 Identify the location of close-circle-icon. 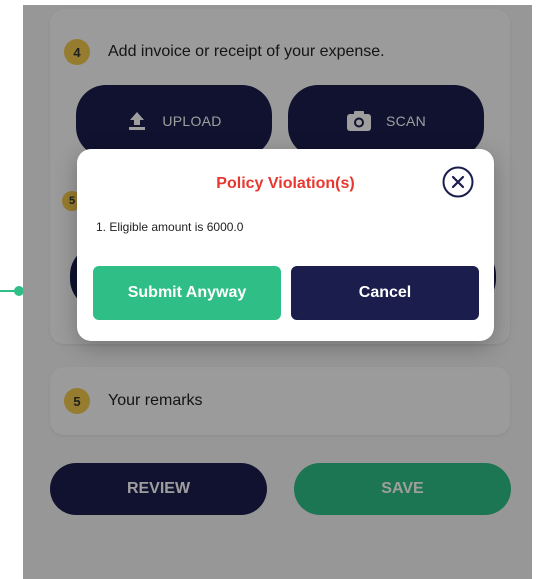
(458, 184).